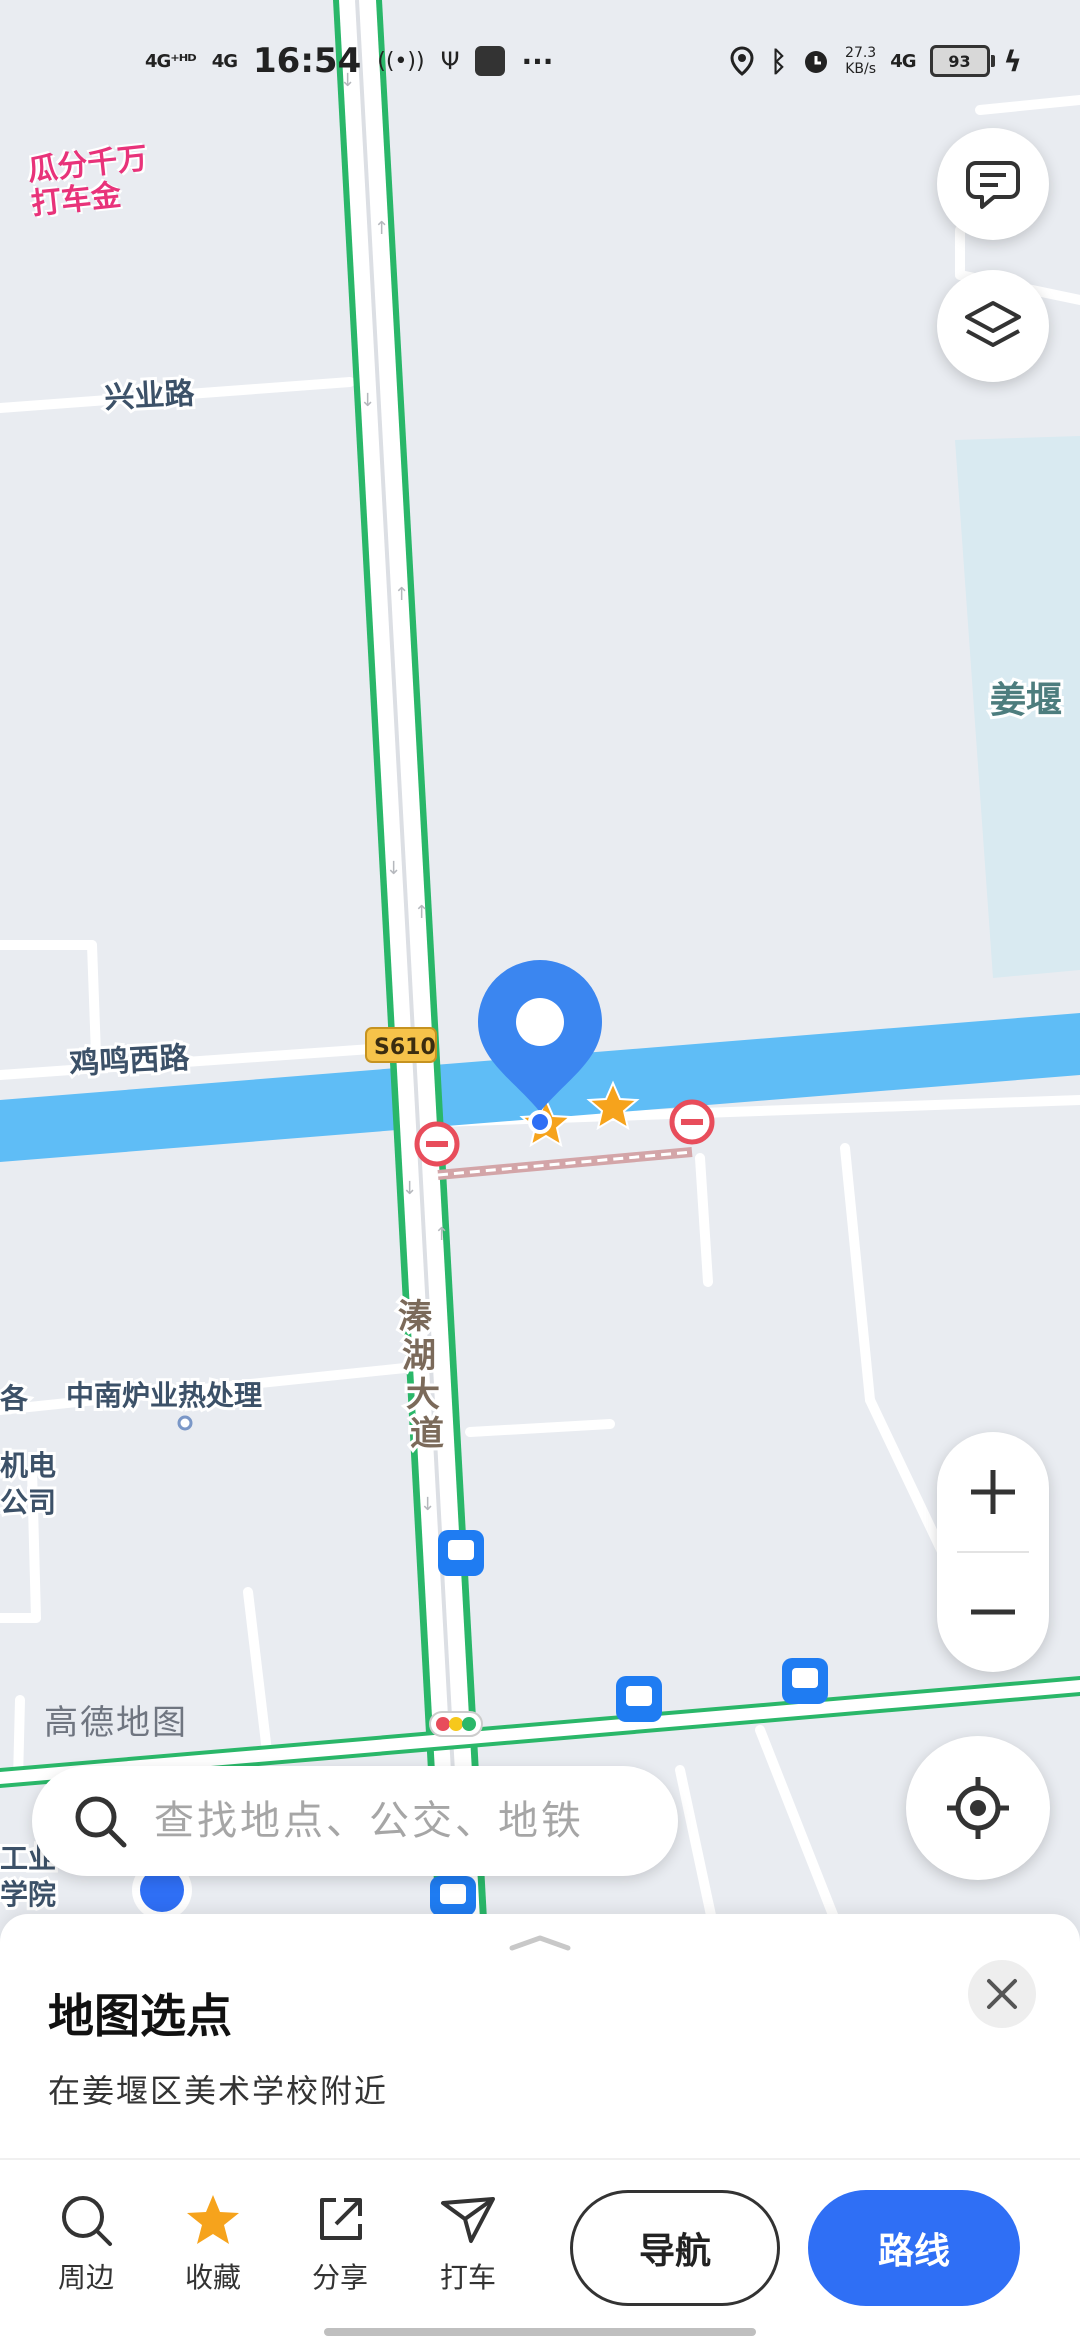 This screenshot has width=1080, height=2340. Describe the element at coordinates (280, 2245) in the screenshot. I see `action-bar: 周边 收藏 分享 打车` at that location.